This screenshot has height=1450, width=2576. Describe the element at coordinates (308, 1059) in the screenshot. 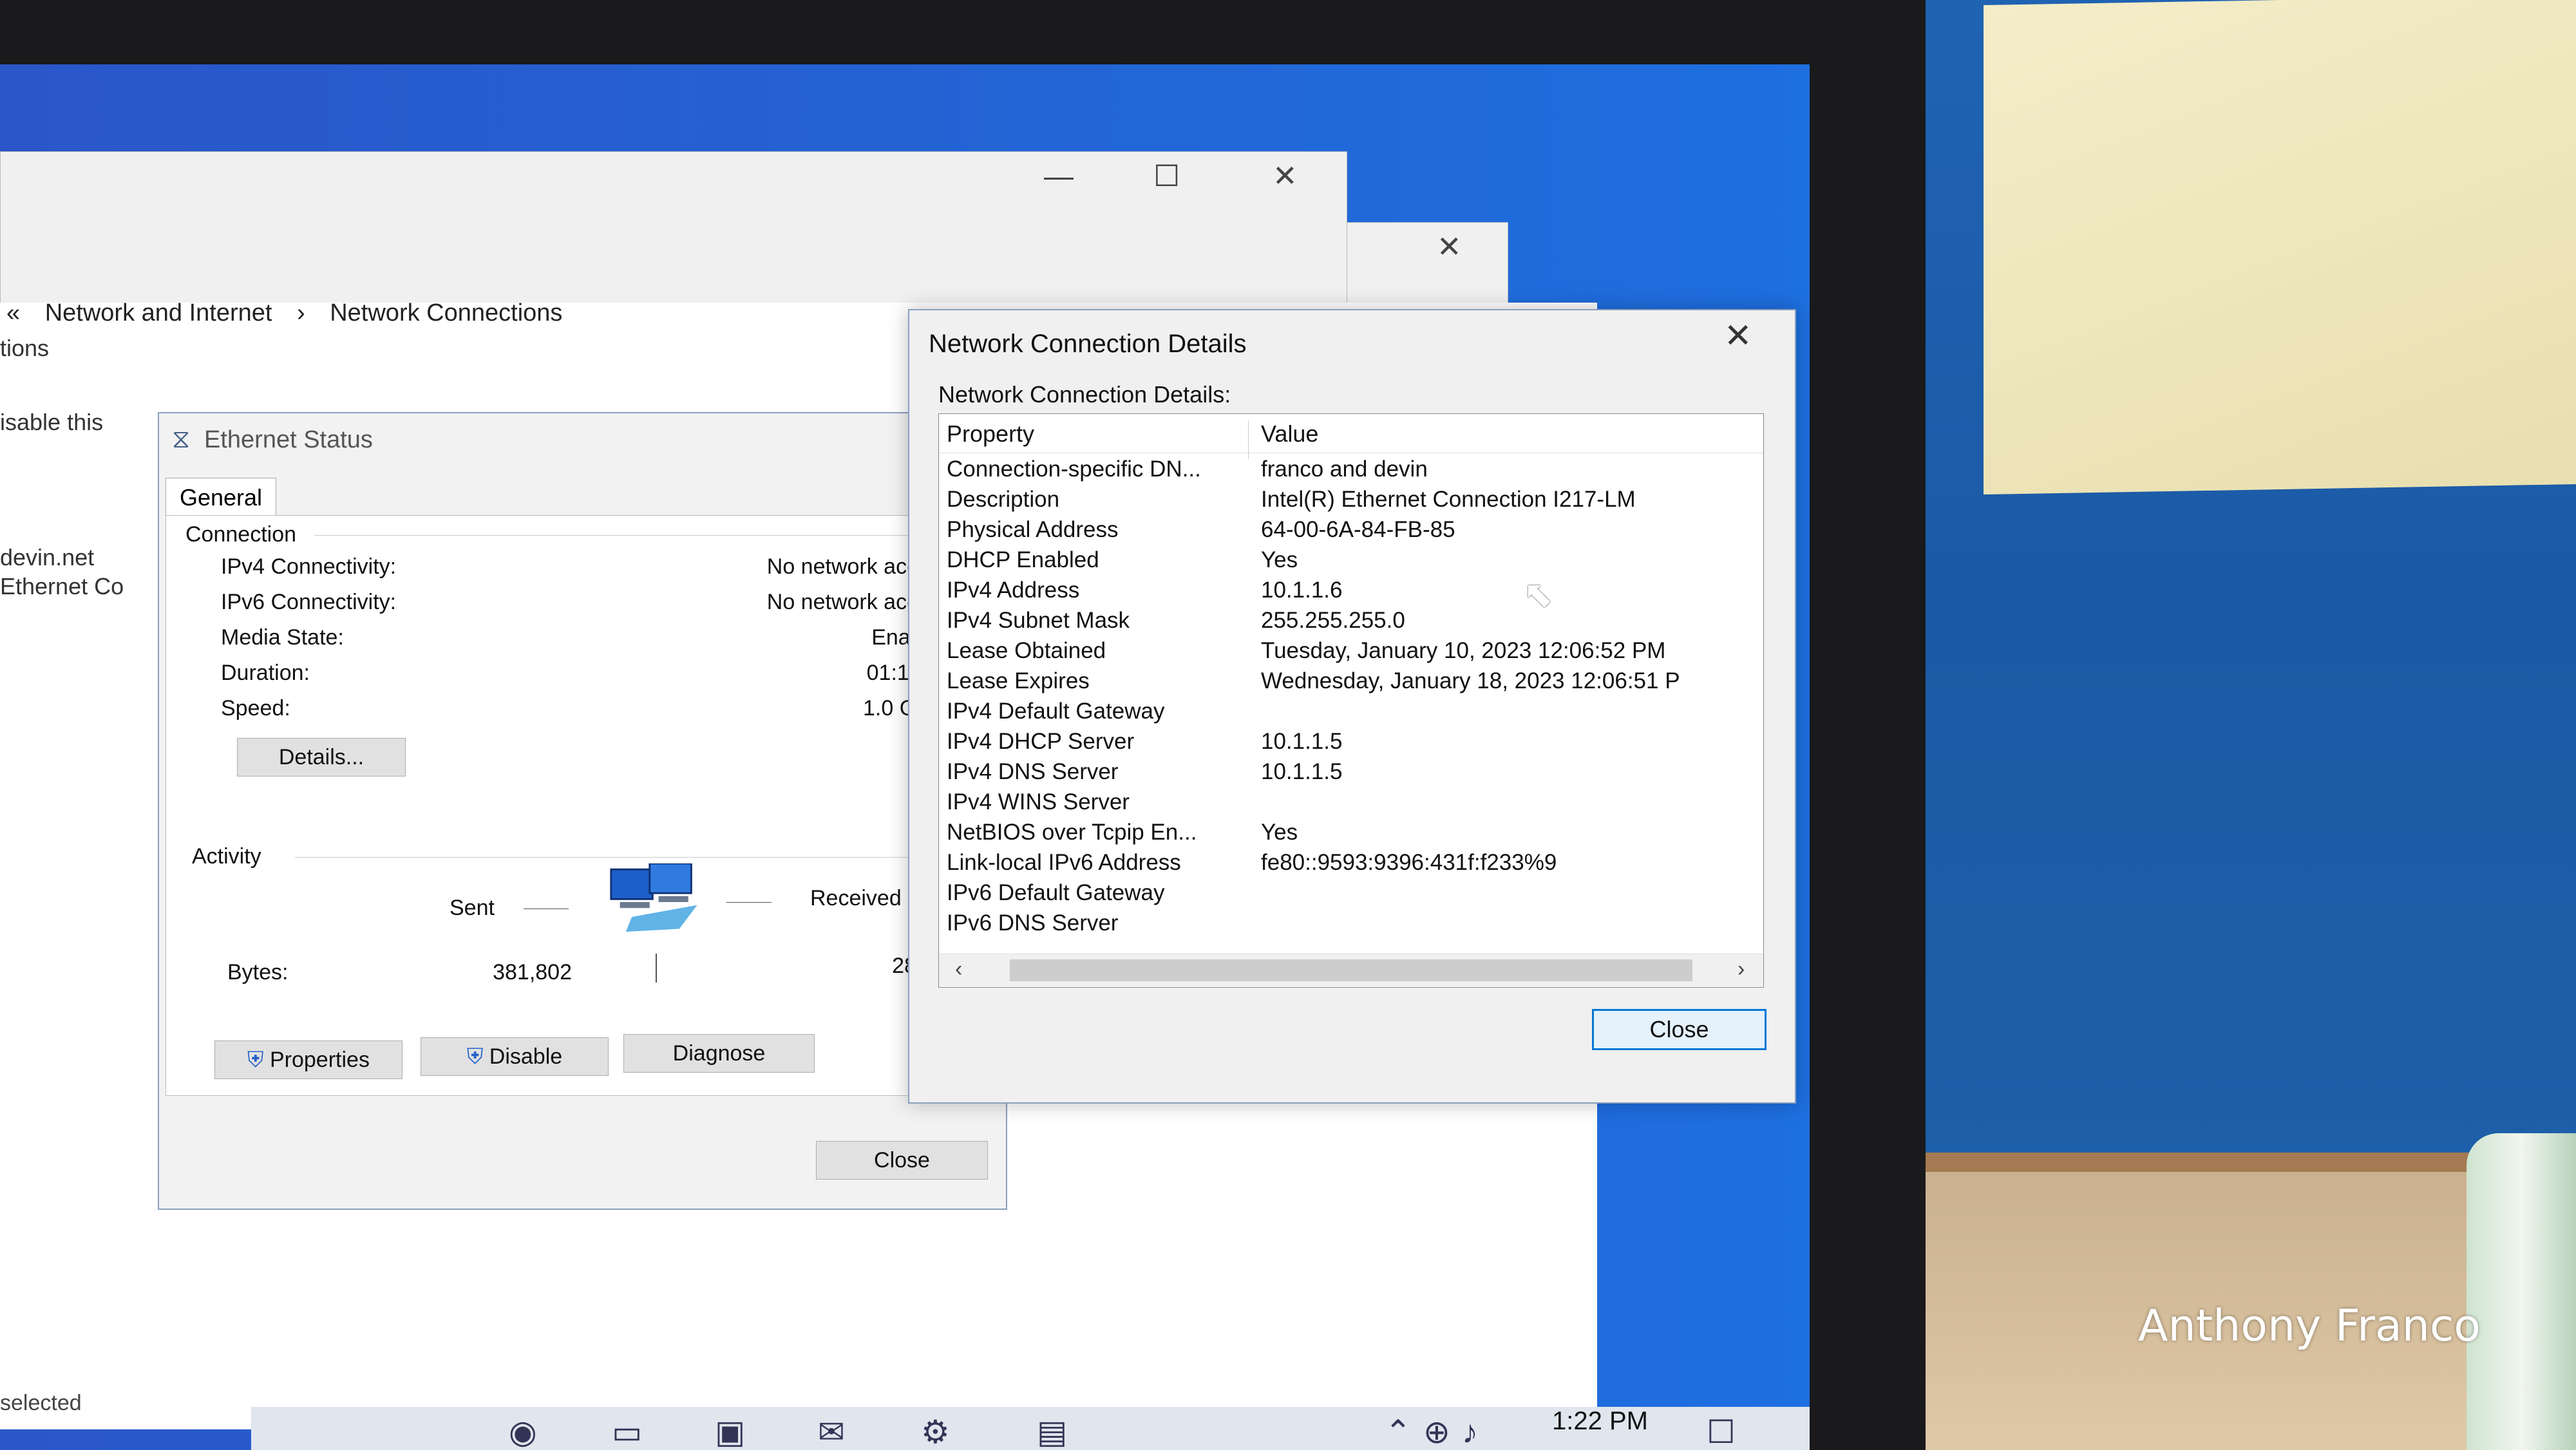

I see `properties-button: ⛨ Properties` at that location.